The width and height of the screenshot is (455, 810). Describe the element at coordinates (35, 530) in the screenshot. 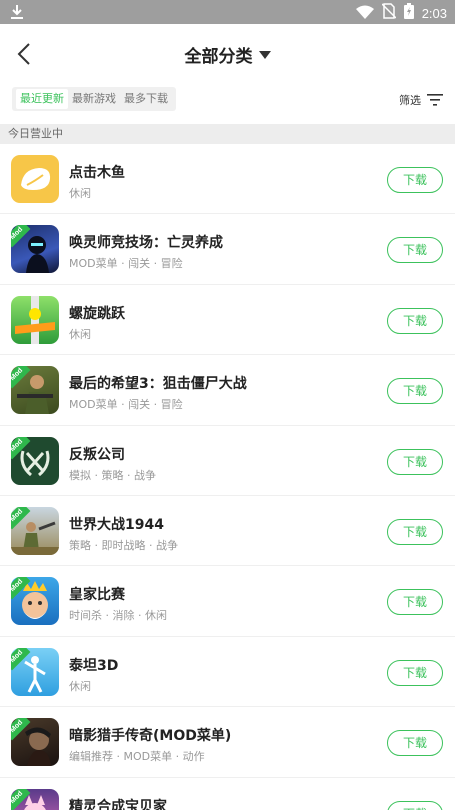

I see `ww-soldiers-app-icon: Mod` at that location.